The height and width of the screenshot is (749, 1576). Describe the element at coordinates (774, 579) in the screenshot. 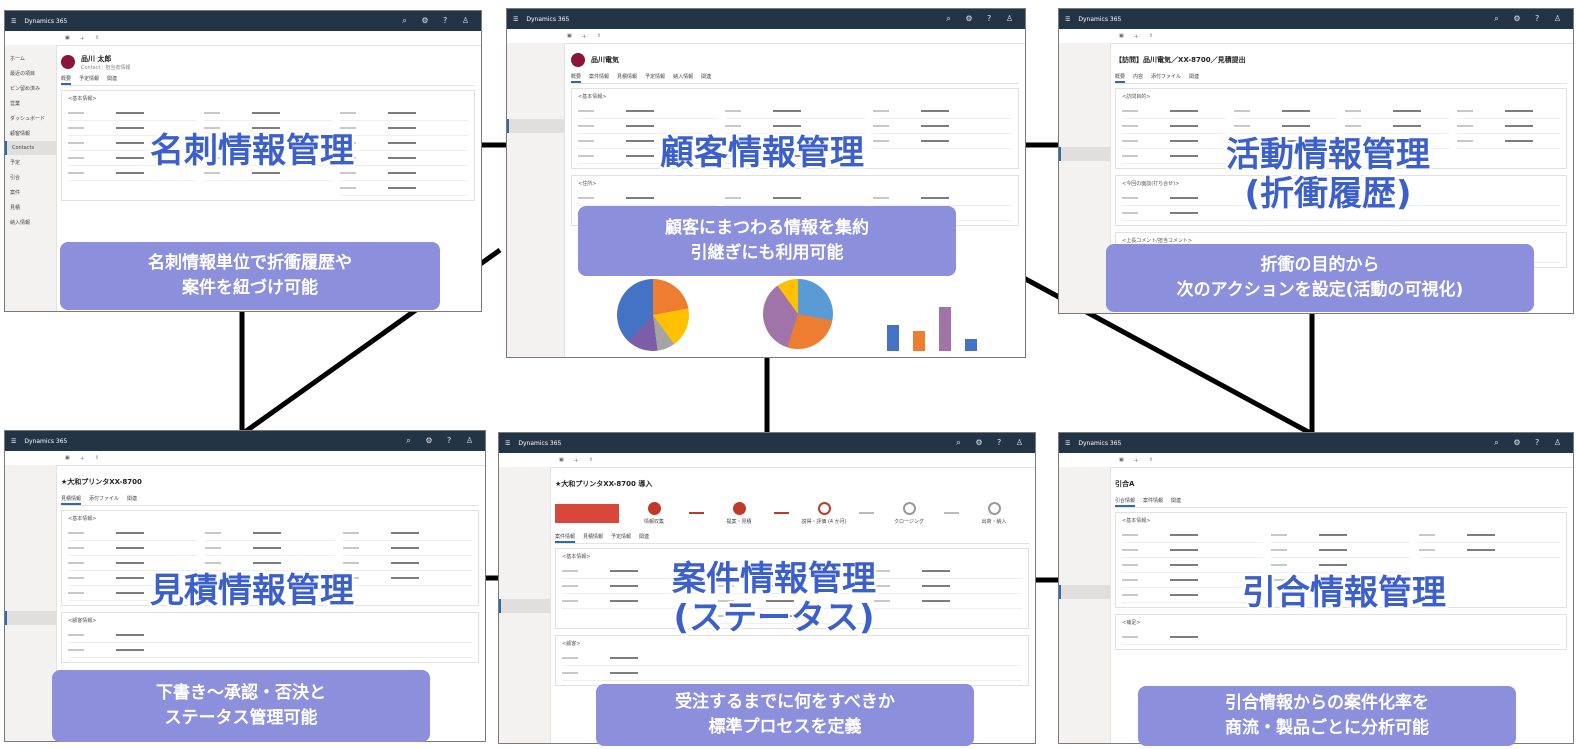

I see `module-title-anken-line1: 案件情報管理` at that location.